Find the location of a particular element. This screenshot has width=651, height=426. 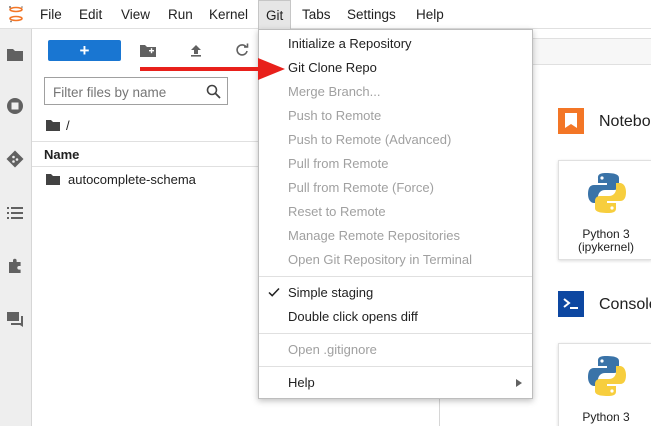

new-launcher-button: + is located at coordinates (84, 50).